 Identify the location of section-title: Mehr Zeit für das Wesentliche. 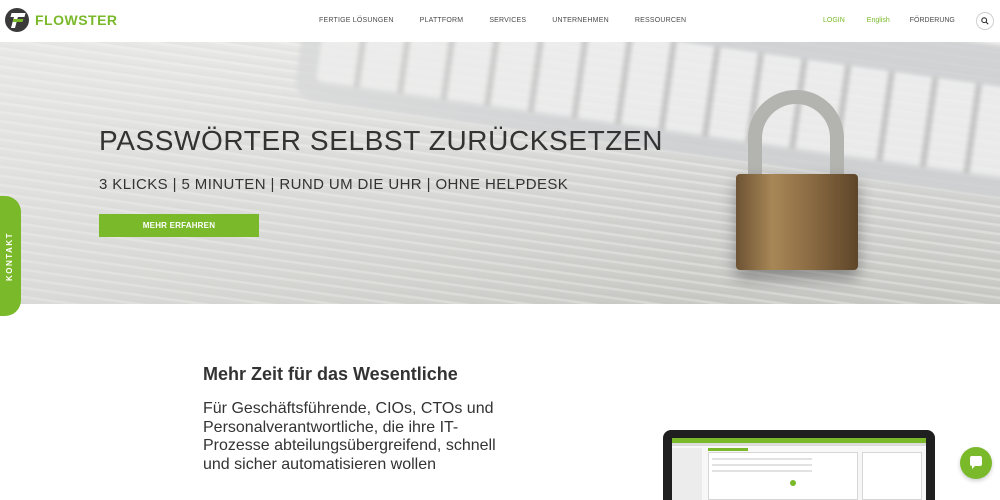
(330, 374).